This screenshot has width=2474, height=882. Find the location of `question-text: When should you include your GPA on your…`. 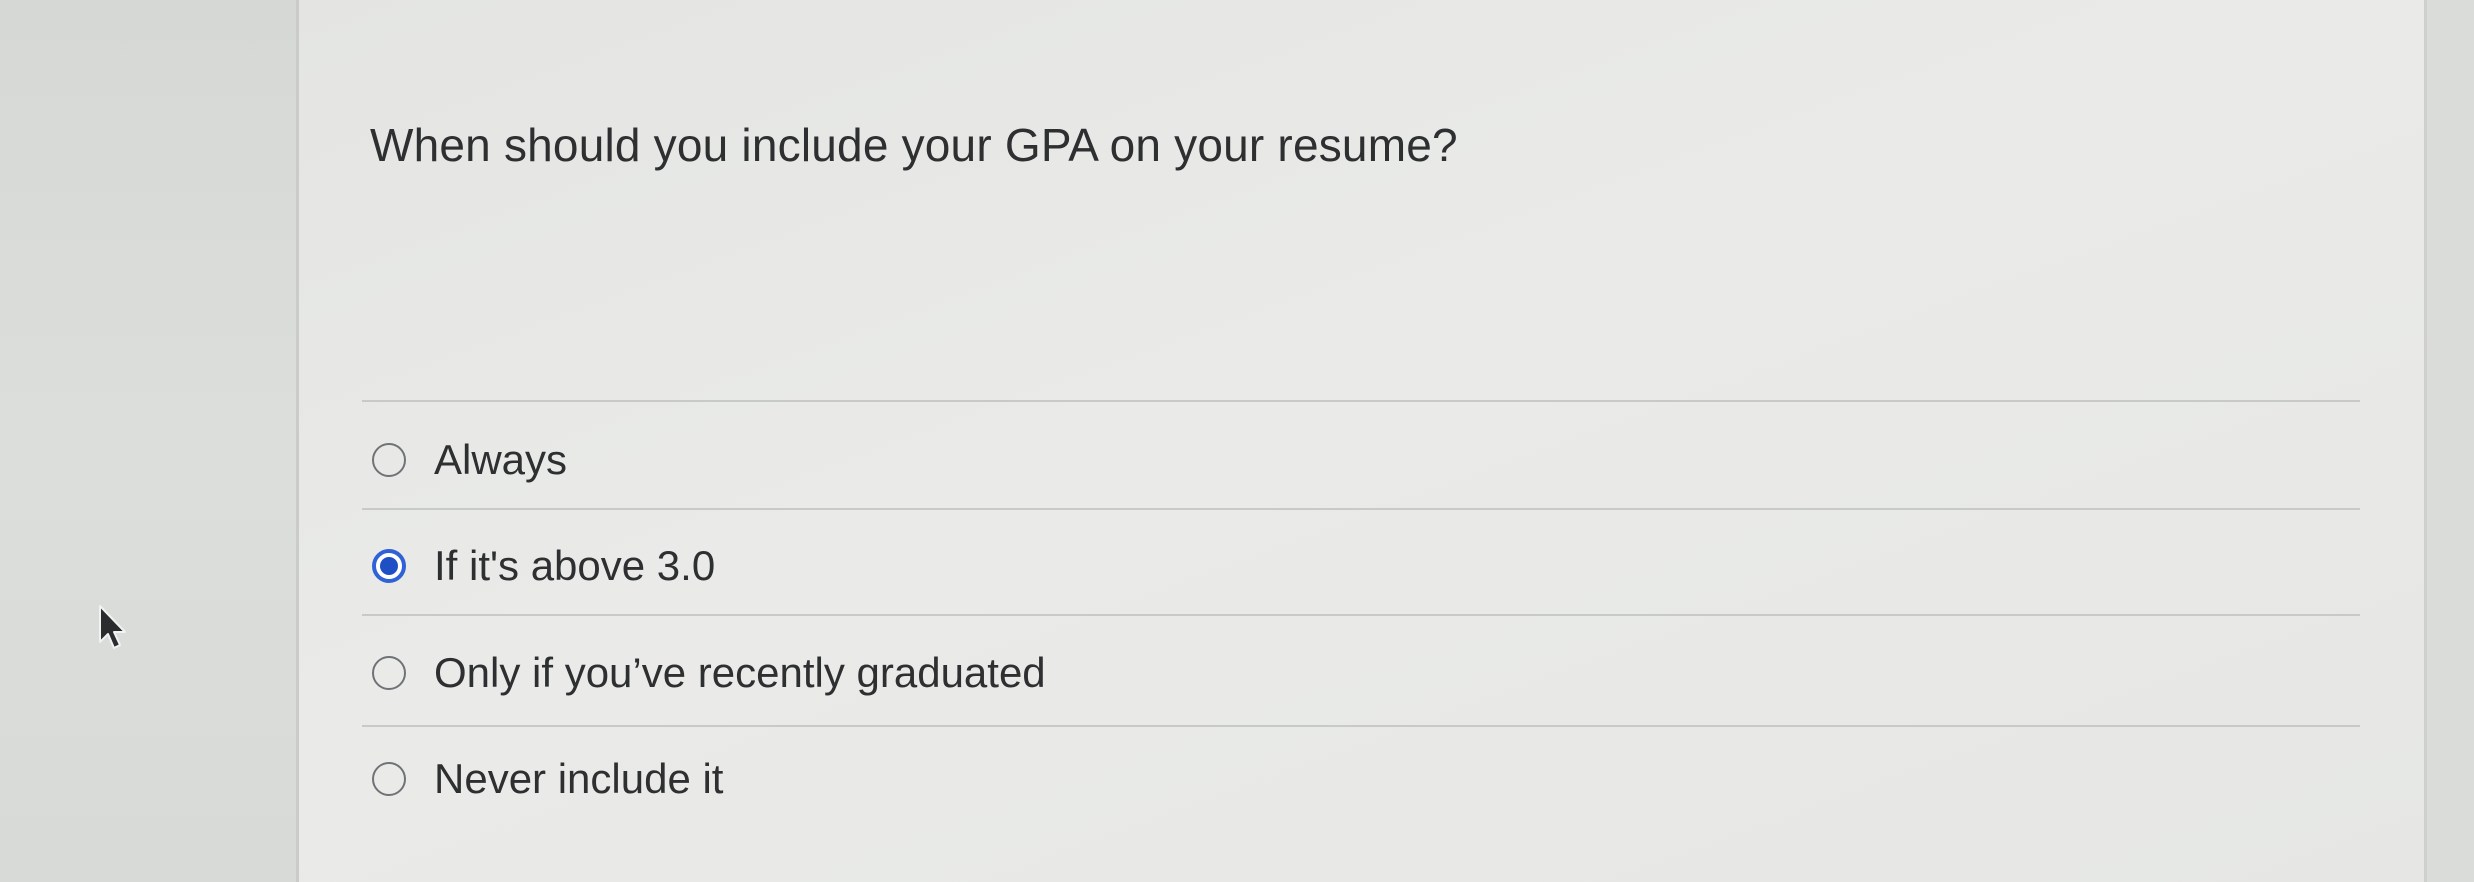

question-text: When should you include your GPA on your… is located at coordinates (914, 145).